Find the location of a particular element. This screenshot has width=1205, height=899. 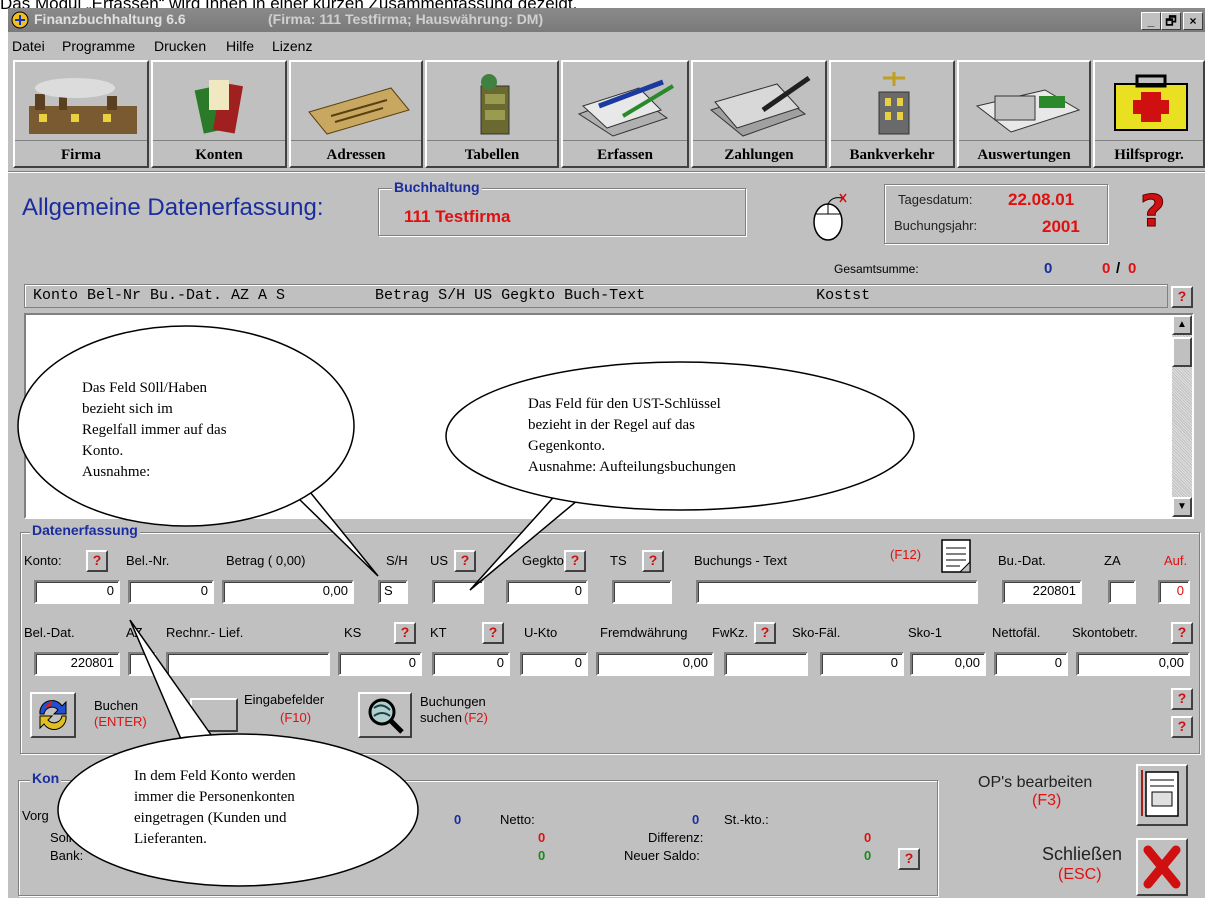

ukto-label: U-Kto is located at coordinates (541, 632).